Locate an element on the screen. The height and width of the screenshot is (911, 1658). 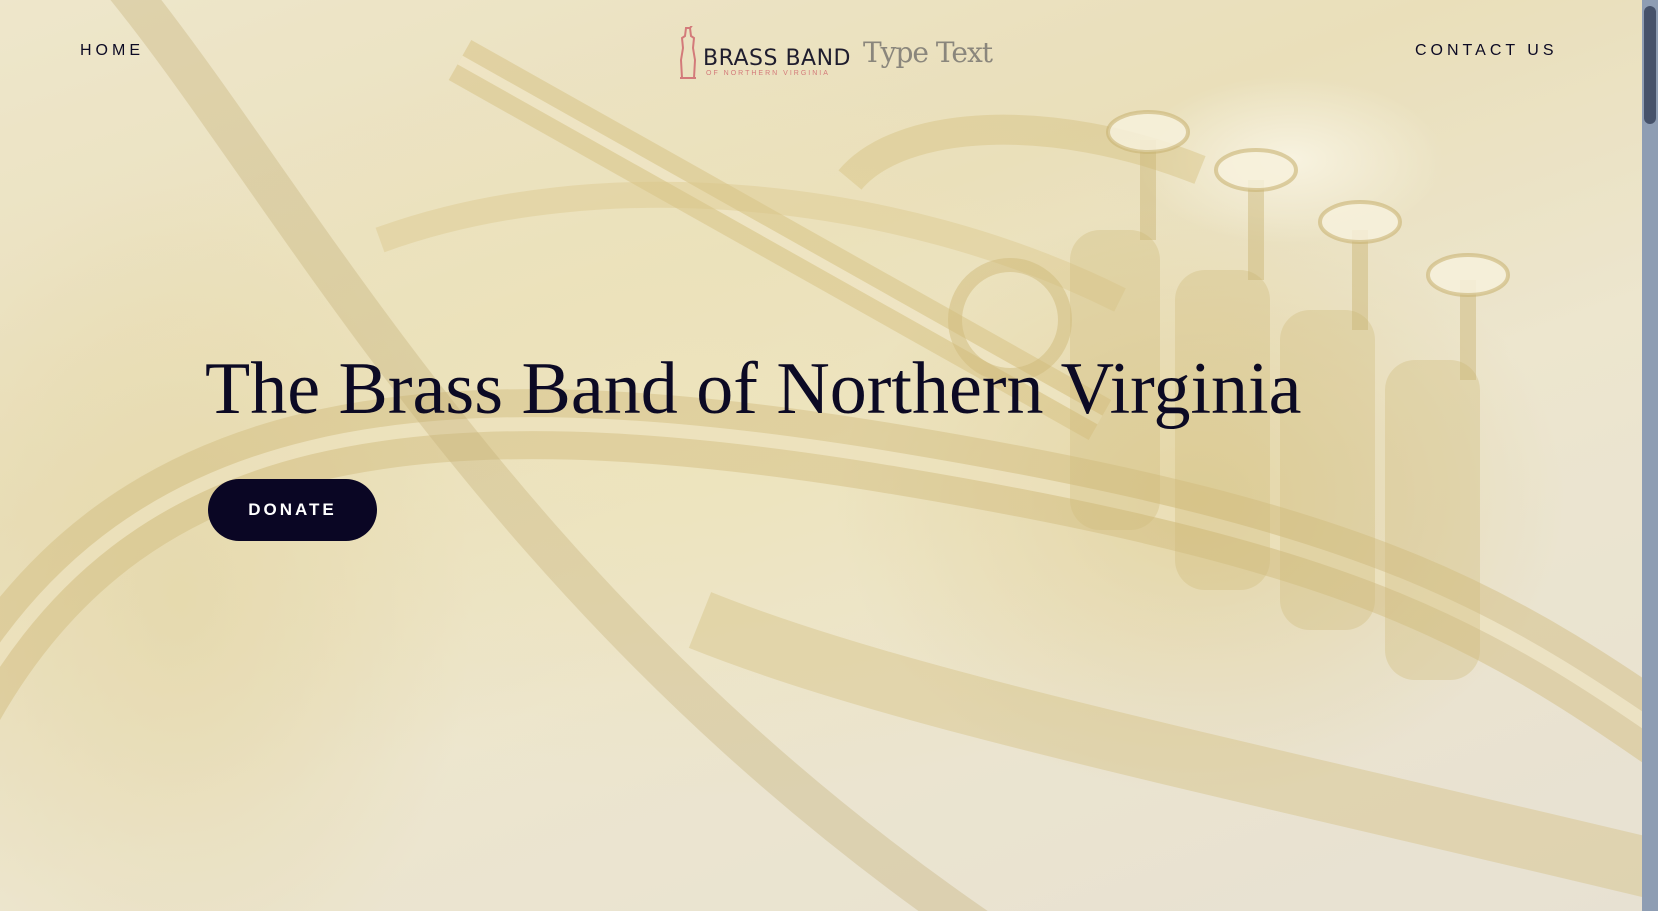
hero-title: The Brass Band of Northern Virginia is located at coordinates (753, 389).